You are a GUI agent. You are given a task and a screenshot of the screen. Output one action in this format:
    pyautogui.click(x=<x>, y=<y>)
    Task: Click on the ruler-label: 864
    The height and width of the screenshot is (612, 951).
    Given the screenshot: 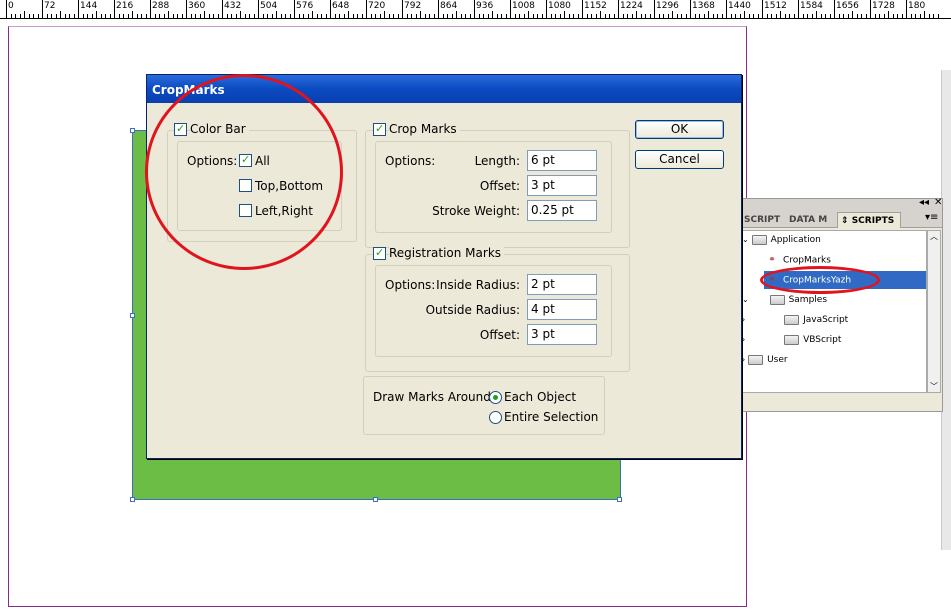 What is the action you would take?
    pyautogui.click(x=449, y=6)
    